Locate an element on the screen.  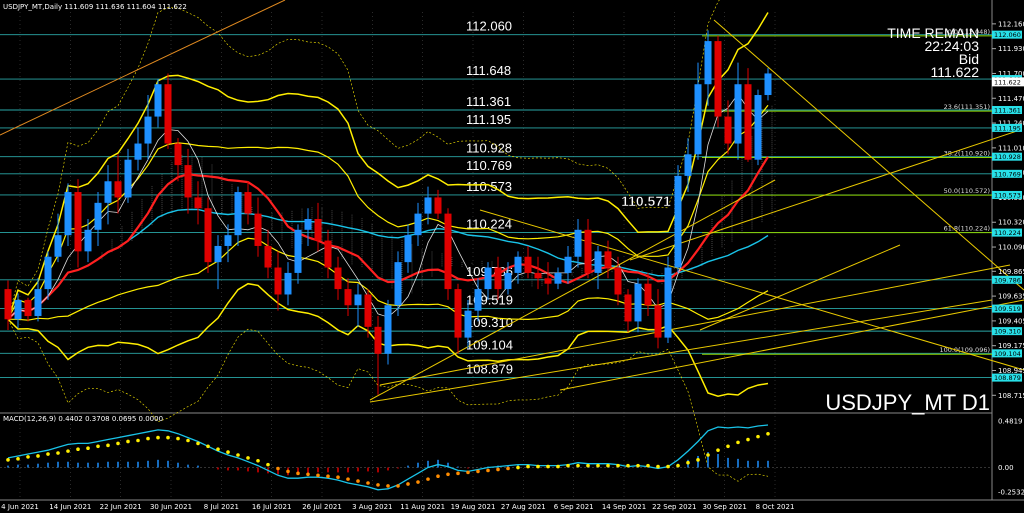
time-tick-label: 14 Jun 2021 is located at coordinates (70, 507).